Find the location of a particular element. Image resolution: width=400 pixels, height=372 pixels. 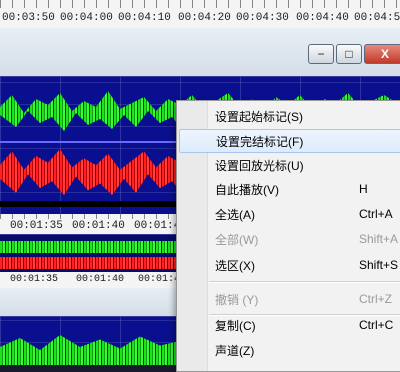

ruler-ticks is located at coordinates (200, 4).